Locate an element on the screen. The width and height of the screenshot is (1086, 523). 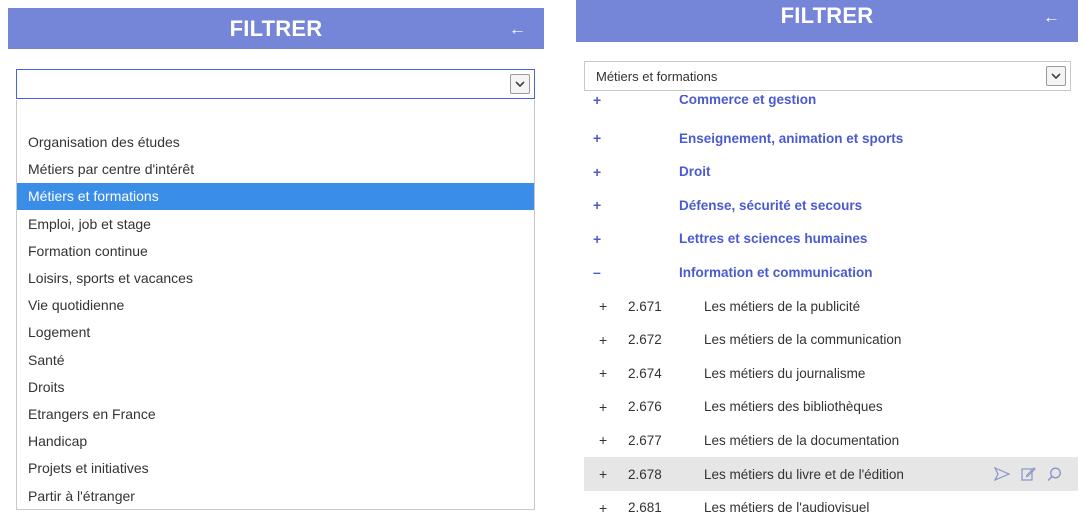
tree-category-label: Information et communication is located at coordinates (776, 272).